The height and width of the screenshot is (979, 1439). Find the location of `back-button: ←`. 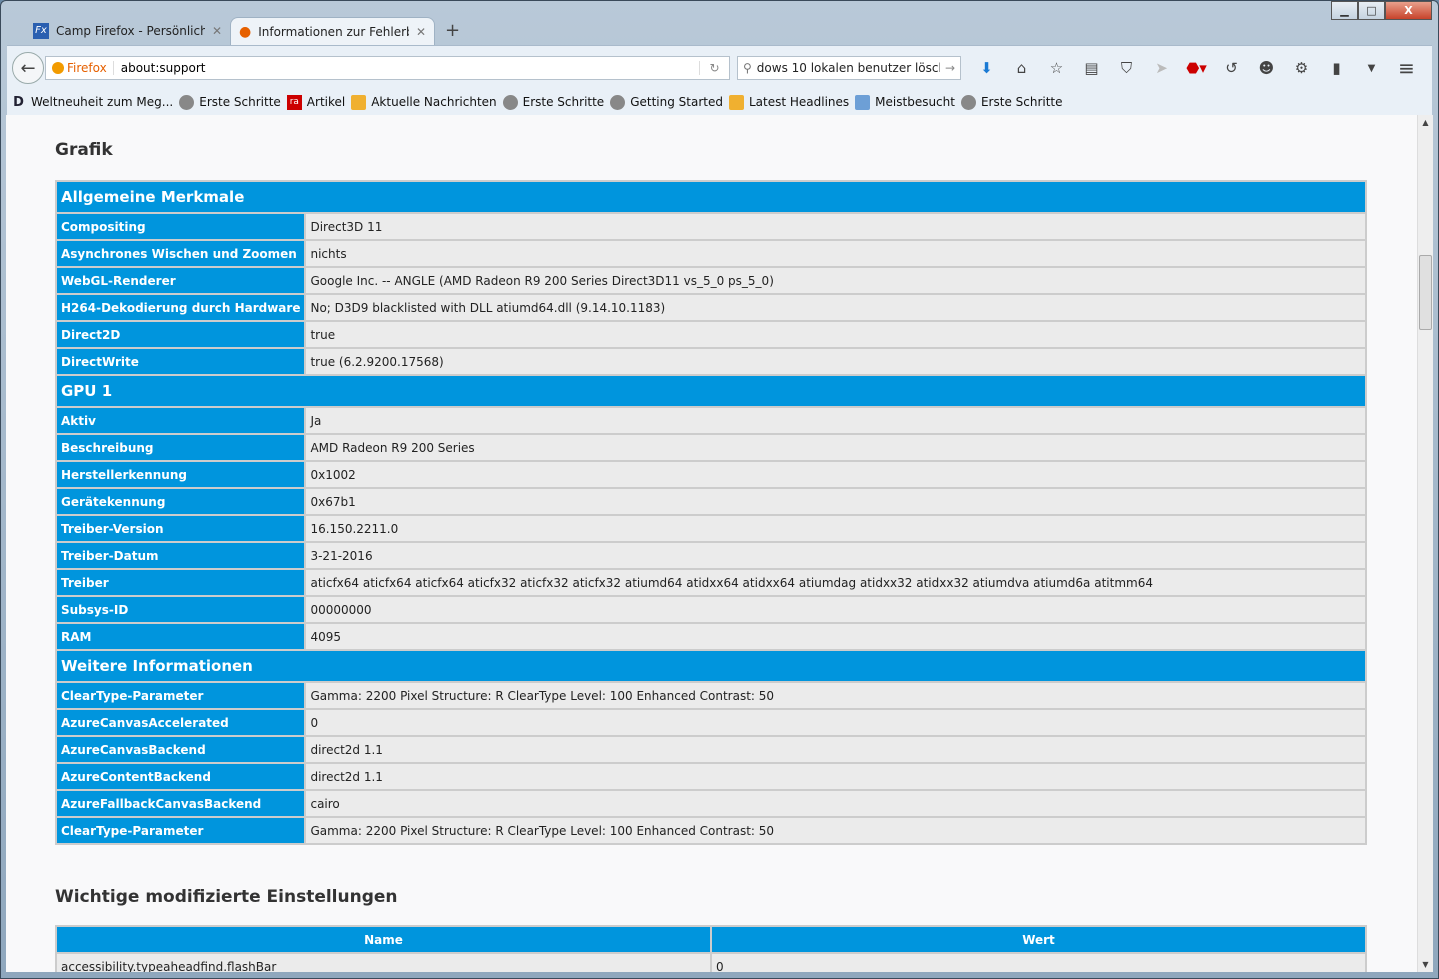

back-button: ← is located at coordinates (28, 68).